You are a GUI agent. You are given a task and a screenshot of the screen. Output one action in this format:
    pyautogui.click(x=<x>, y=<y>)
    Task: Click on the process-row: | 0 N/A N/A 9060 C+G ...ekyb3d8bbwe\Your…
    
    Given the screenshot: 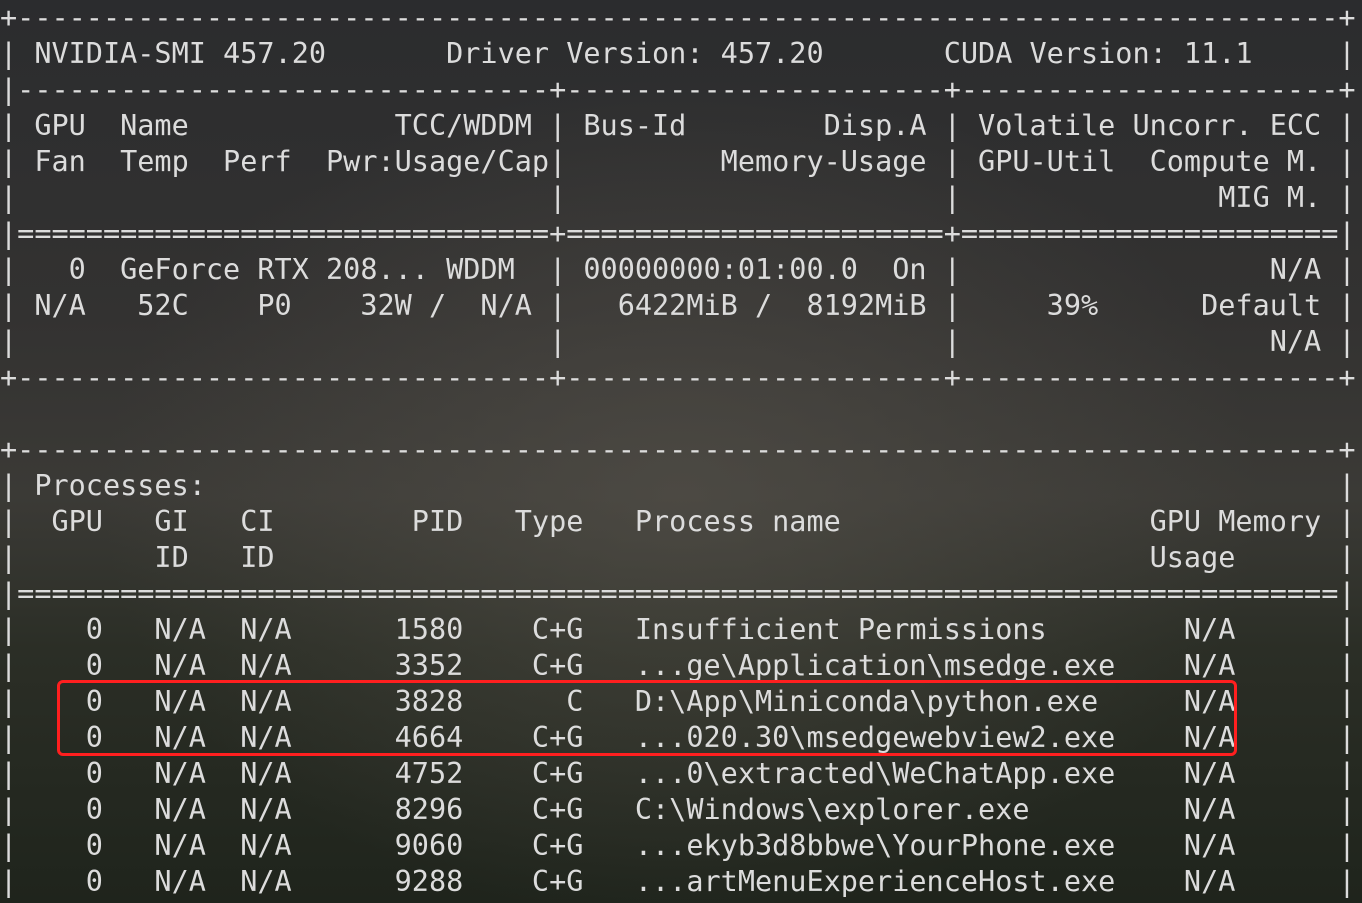 What is the action you would take?
    pyautogui.click(x=678, y=845)
    